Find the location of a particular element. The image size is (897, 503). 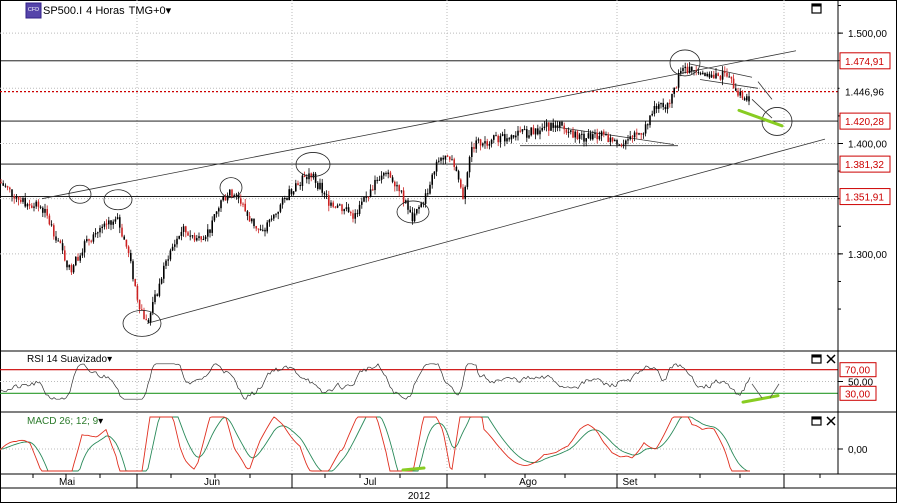

rsi-label: RSI 14 Suavizado▾ is located at coordinates (69, 359).